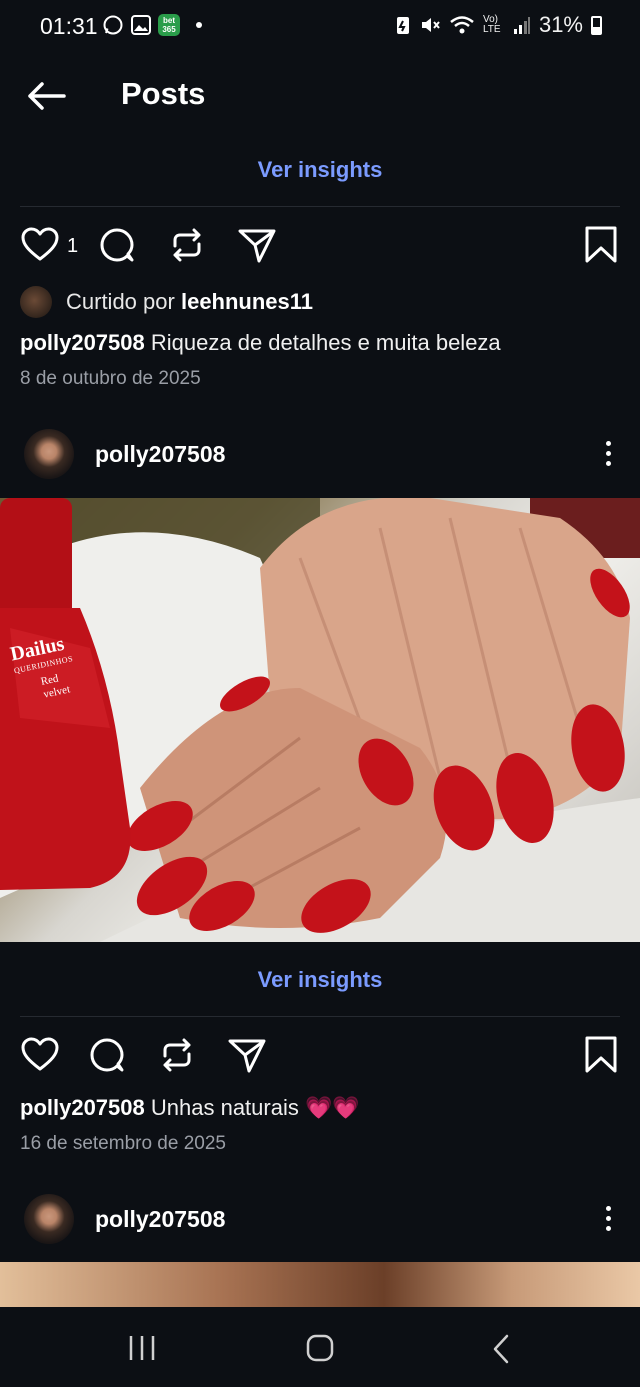 The width and height of the screenshot is (640, 1387). What do you see at coordinates (123, 1143) in the screenshot?
I see `post-date: 16 de setembro de 2025` at bounding box center [123, 1143].